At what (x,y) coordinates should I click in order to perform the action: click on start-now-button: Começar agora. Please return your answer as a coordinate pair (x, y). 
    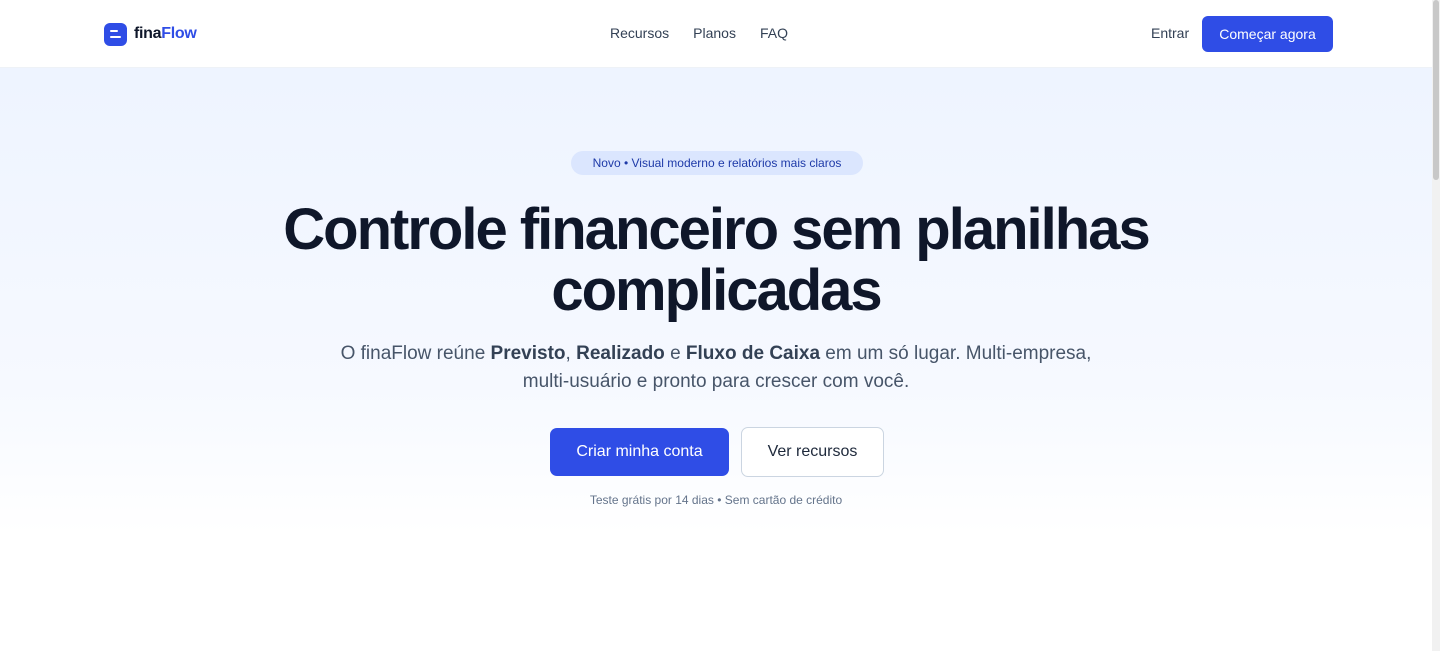
    Looking at the image, I should click on (1267, 34).